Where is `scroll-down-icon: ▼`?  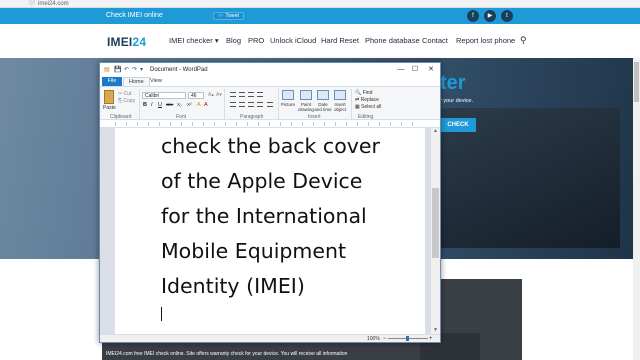
scroll-down-icon: ▼ is located at coordinates (435, 330).